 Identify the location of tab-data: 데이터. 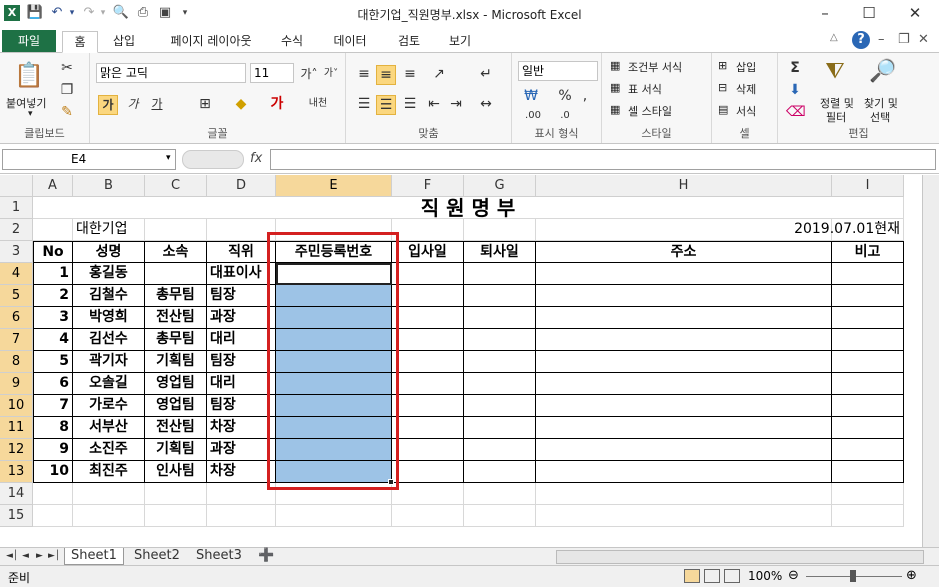
(350, 42).